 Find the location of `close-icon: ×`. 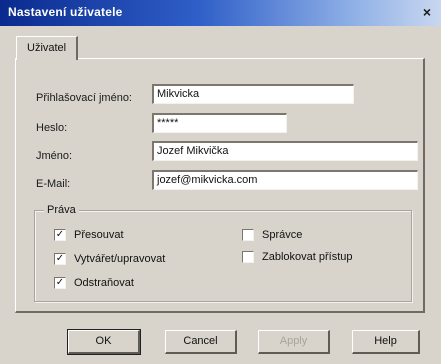

close-icon: × is located at coordinates (427, 12).